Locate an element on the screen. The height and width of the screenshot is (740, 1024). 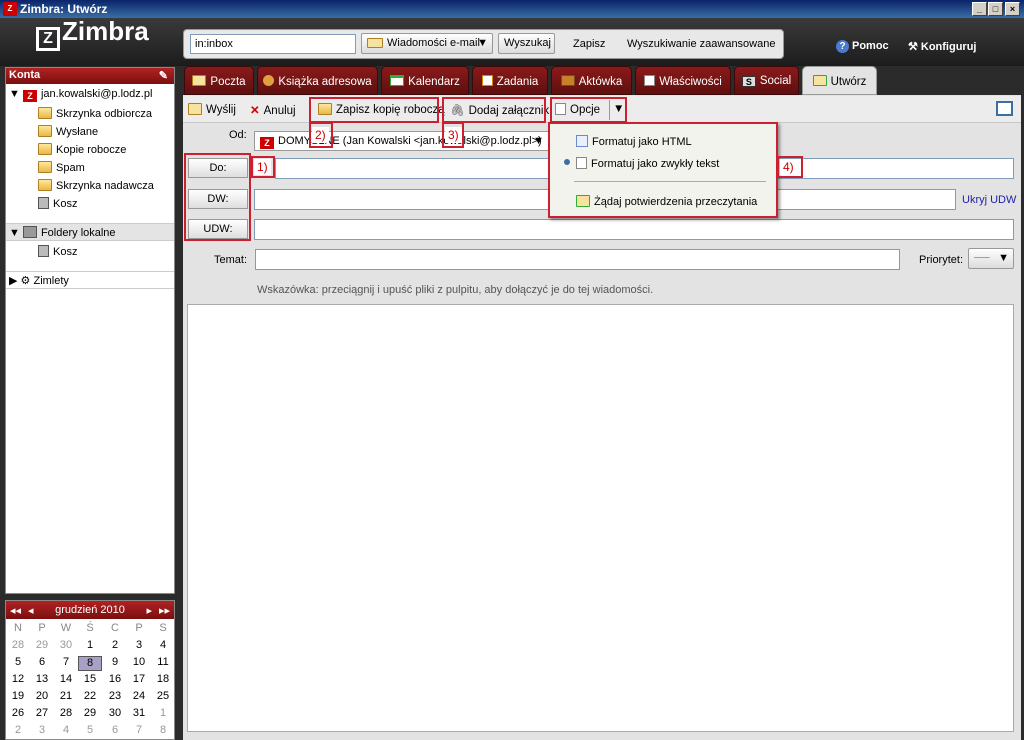
tab-social: S Social is located at coordinates (766, 80).